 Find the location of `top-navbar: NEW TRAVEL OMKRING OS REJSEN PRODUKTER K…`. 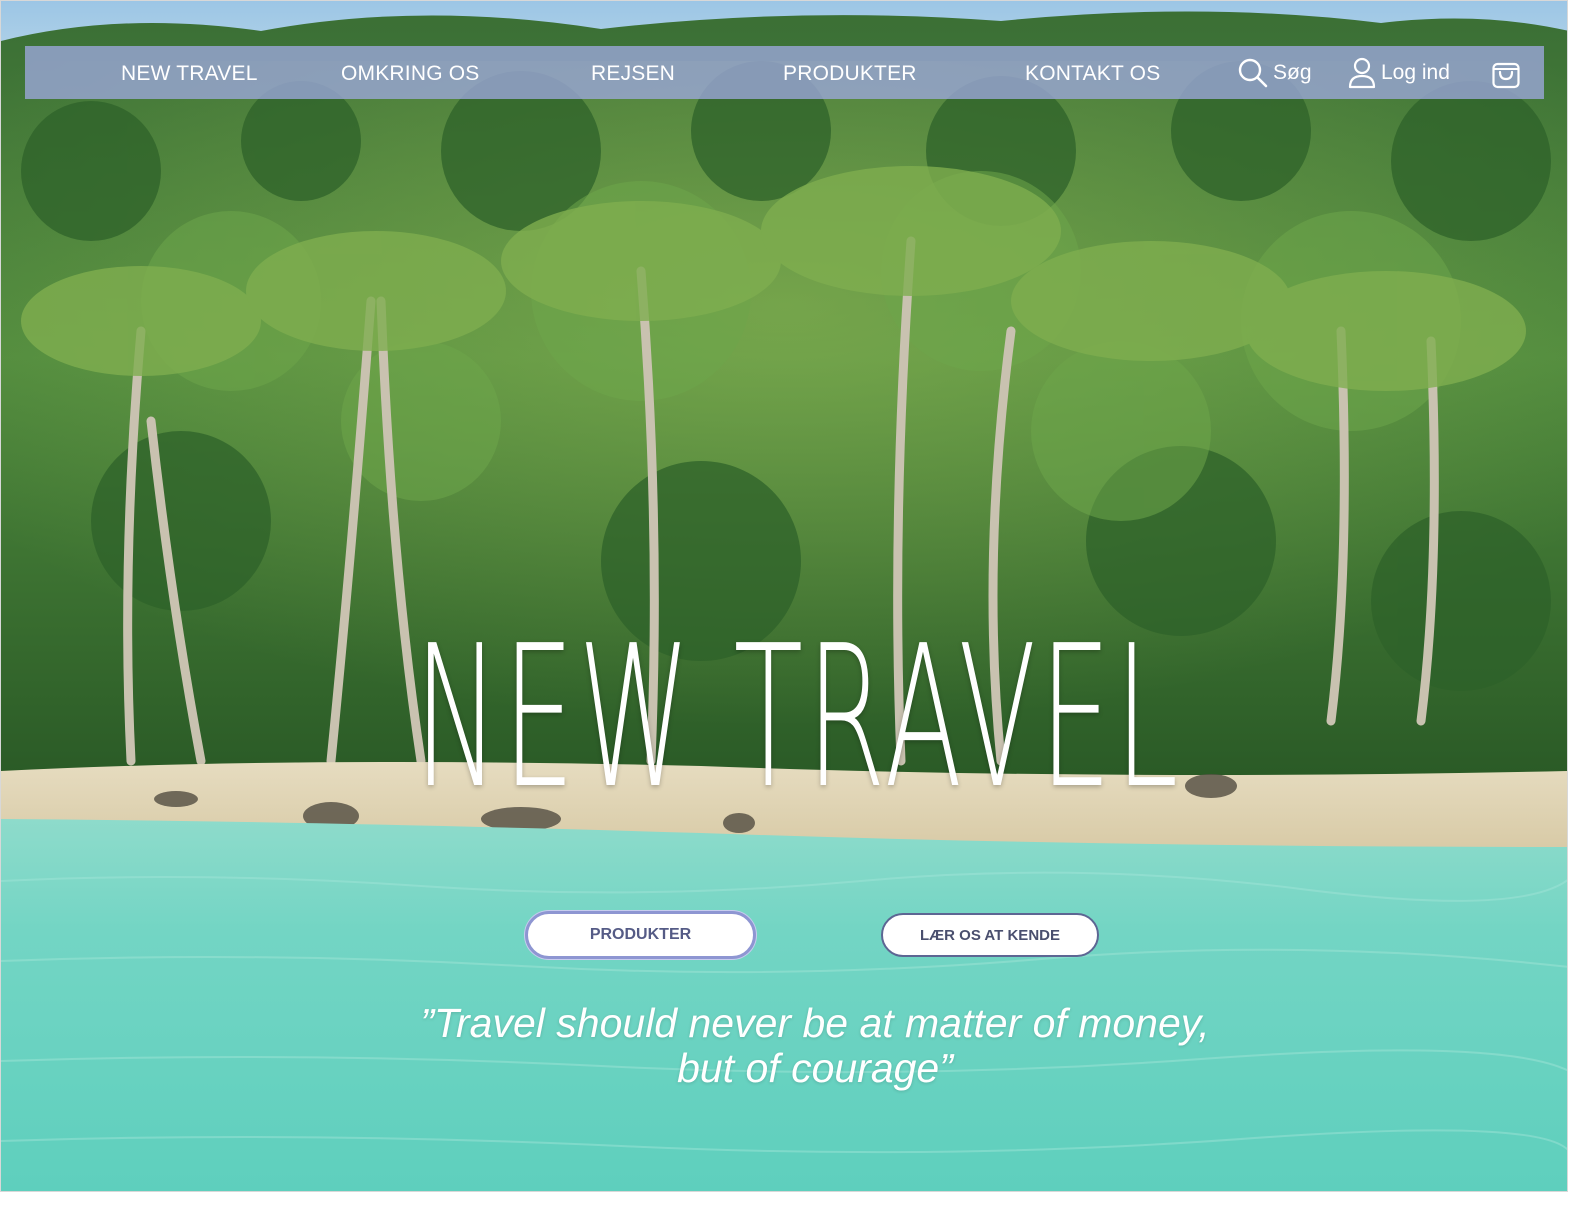

top-navbar: NEW TRAVEL OMKRING OS REJSEN PRODUKTER K… is located at coordinates (784, 72).